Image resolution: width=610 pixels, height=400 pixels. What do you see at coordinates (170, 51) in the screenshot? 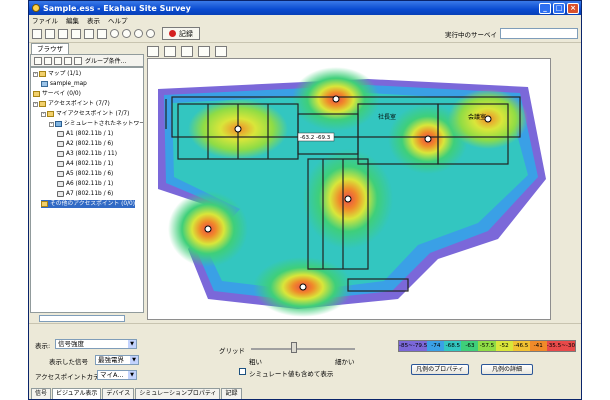
I see `map-properties-icon` at bounding box center [170, 51].